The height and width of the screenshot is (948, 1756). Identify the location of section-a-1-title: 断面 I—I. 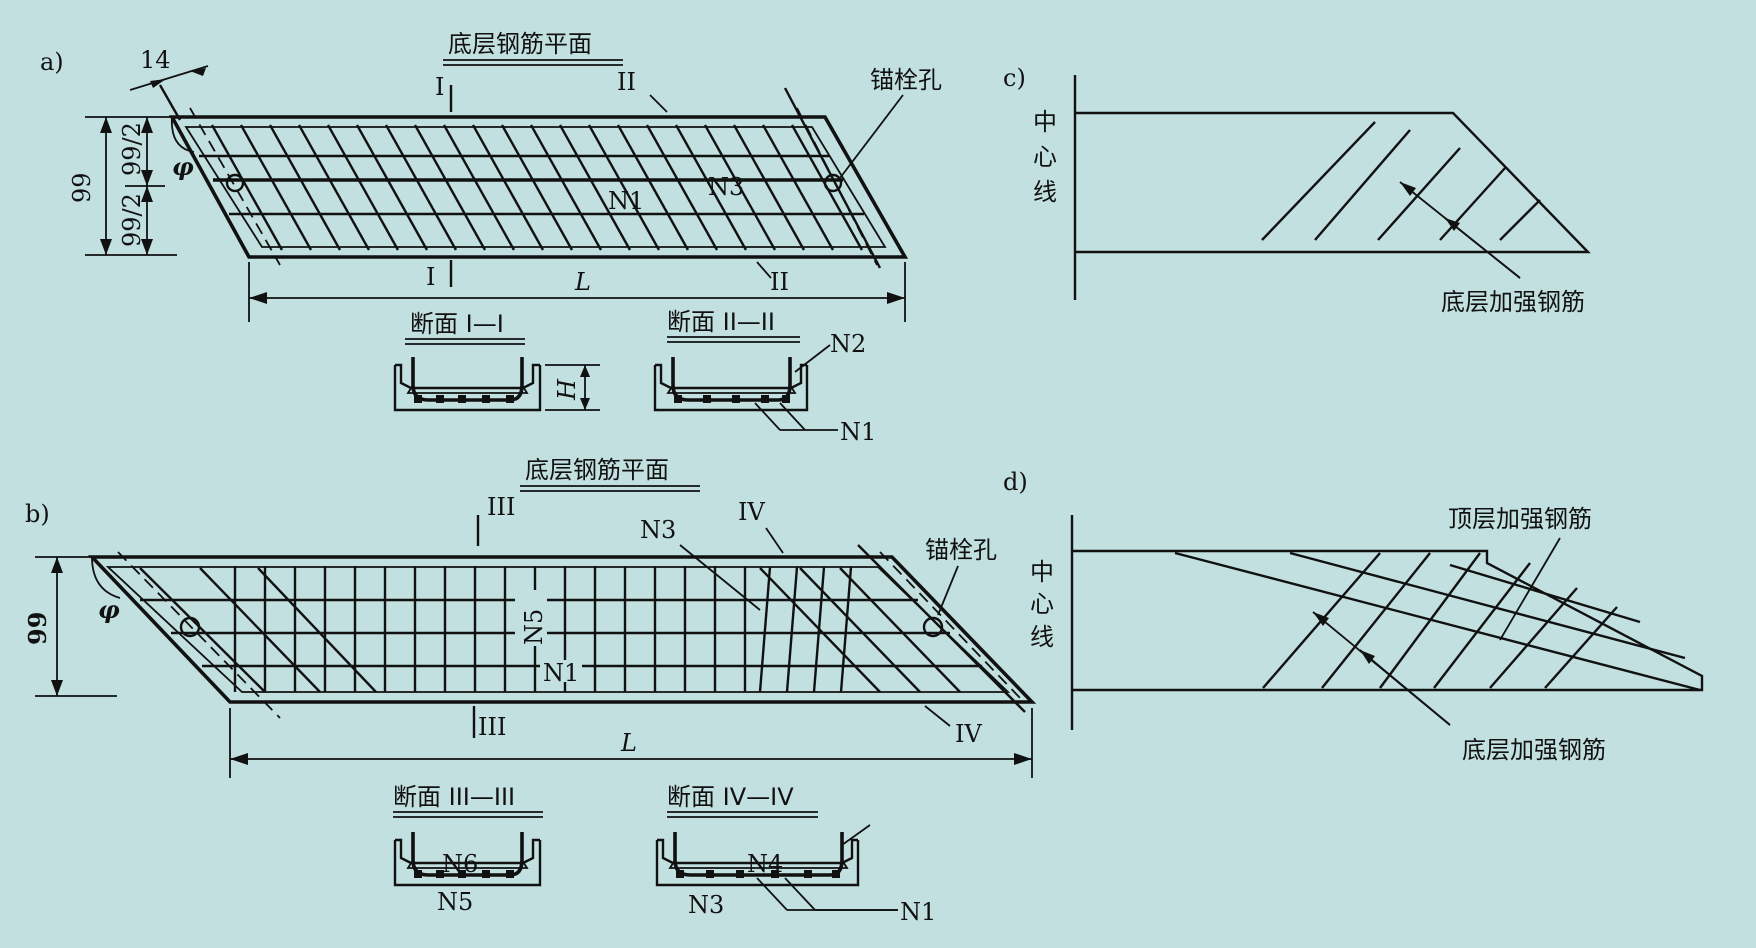
(457, 324).